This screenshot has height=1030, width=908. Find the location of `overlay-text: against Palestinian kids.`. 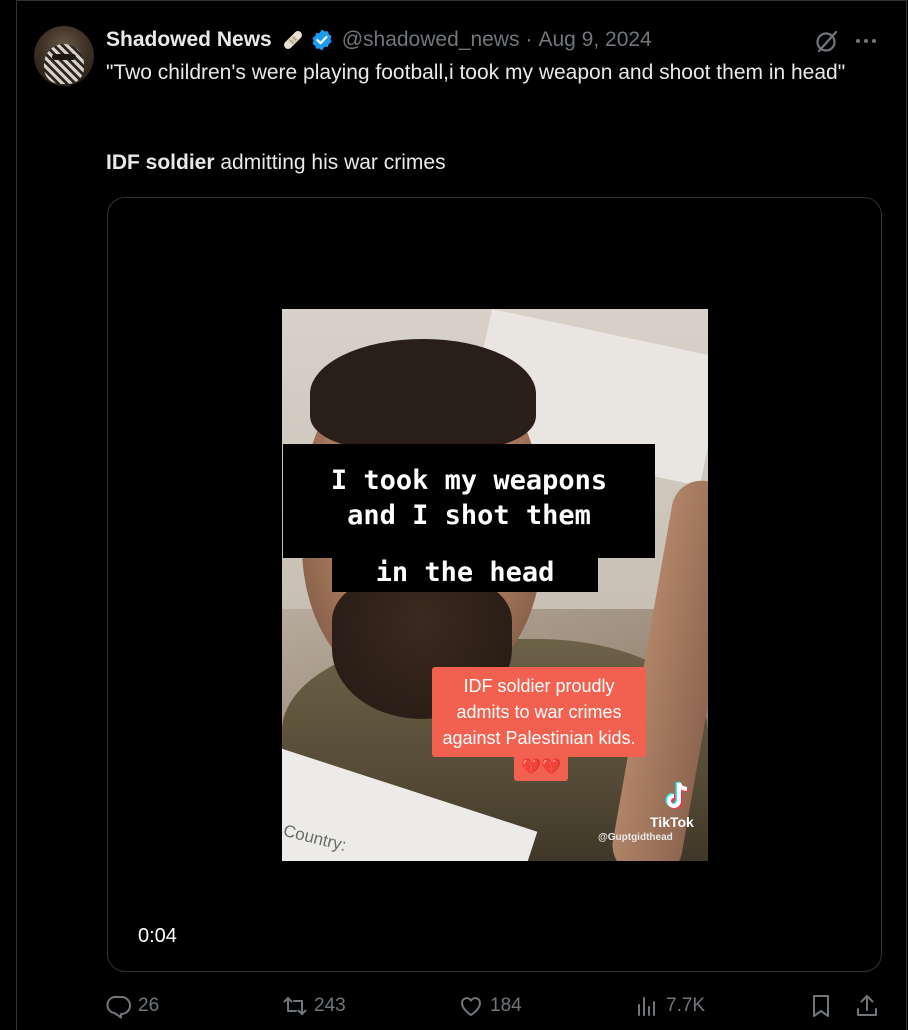

overlay-text: against Palestinian kids. is located at coordinates (539, 738).